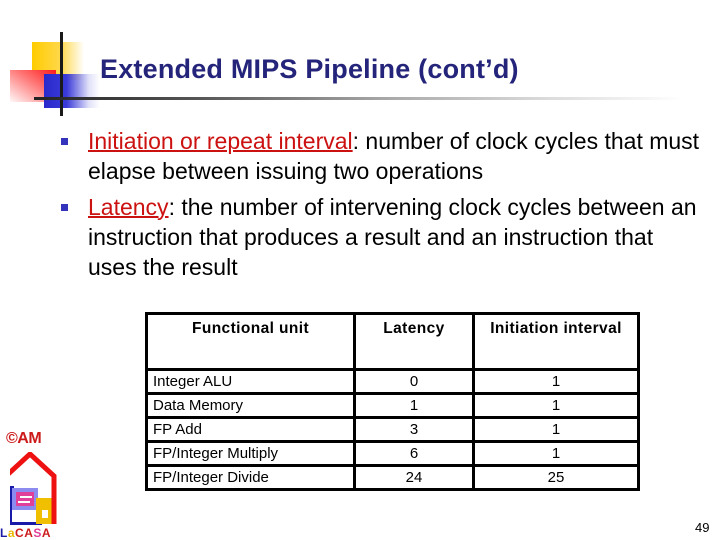 The width and height of the screenshot is (720, 540). Describe the element at coordinates (250, 405) in the screenshot. I see `cell-functional-unit: Data Memory` at that location.